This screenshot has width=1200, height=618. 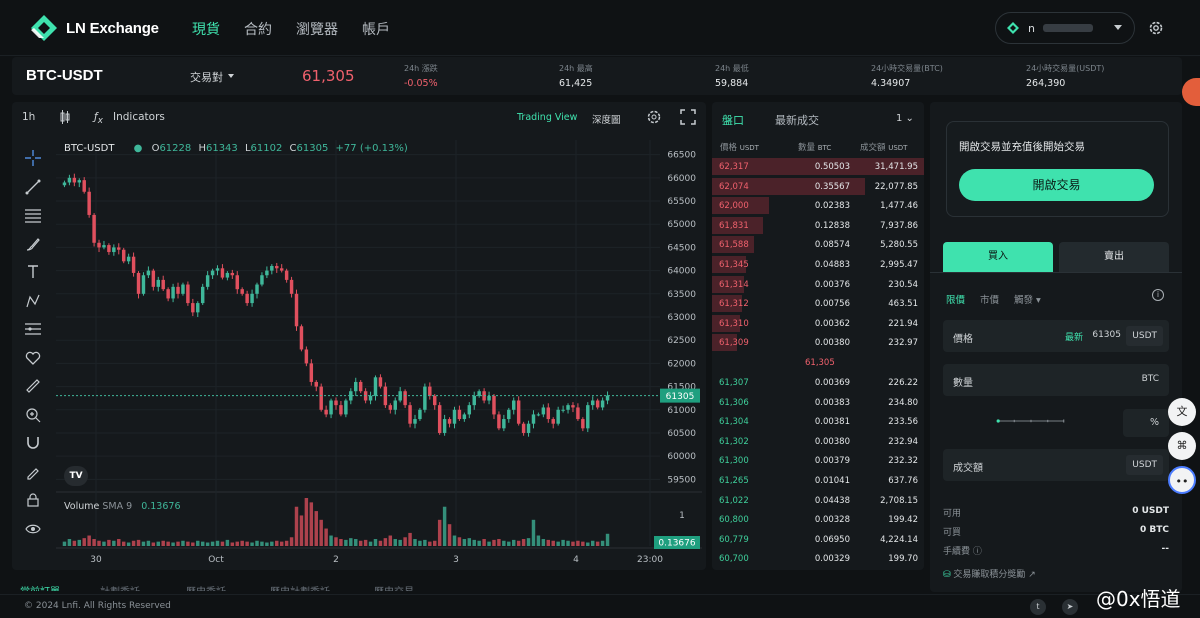 What do you see at coordinates (818, 304) in the screenshot?
I see `ask-row: 61,312 0.00756 463.51` at bounding box center [818, 304].